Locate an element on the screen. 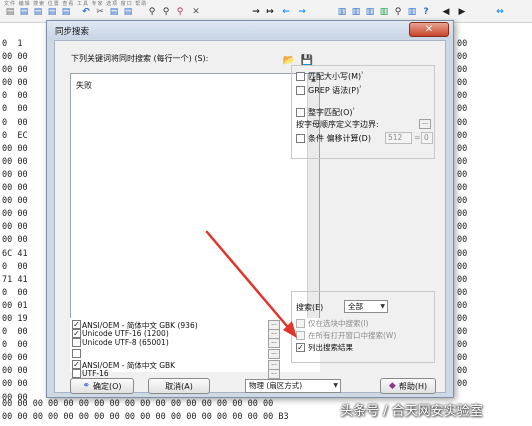  watermark: 头条号 / 合天网安实验室 is located at coordinates (411, 411).